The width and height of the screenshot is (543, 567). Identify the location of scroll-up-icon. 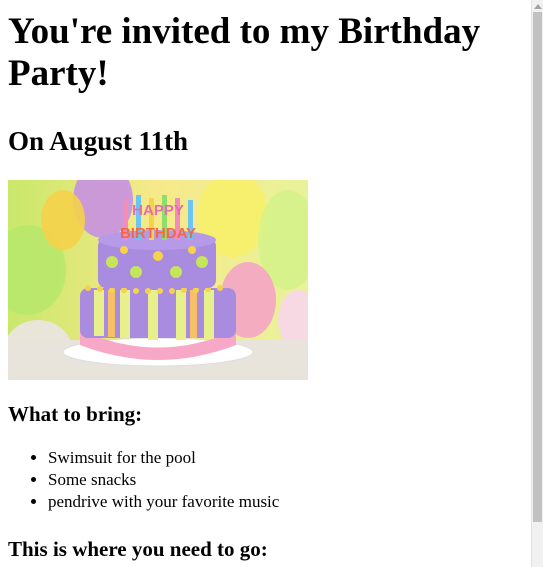
(538, 6).